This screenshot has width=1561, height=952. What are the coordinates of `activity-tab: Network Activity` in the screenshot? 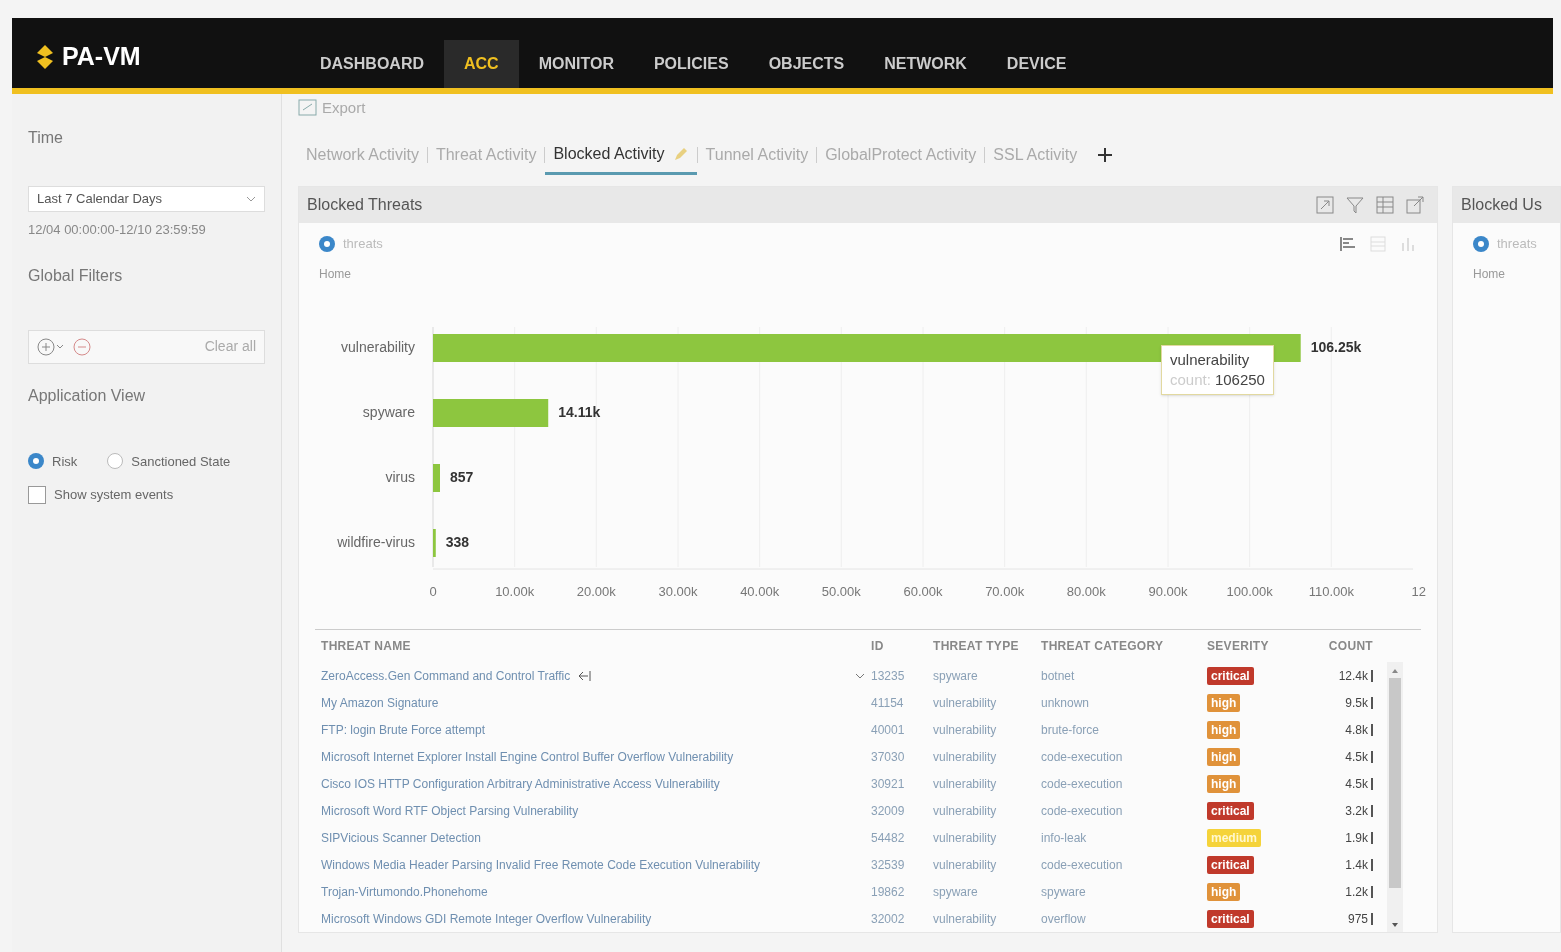 It's located at (362, 155).